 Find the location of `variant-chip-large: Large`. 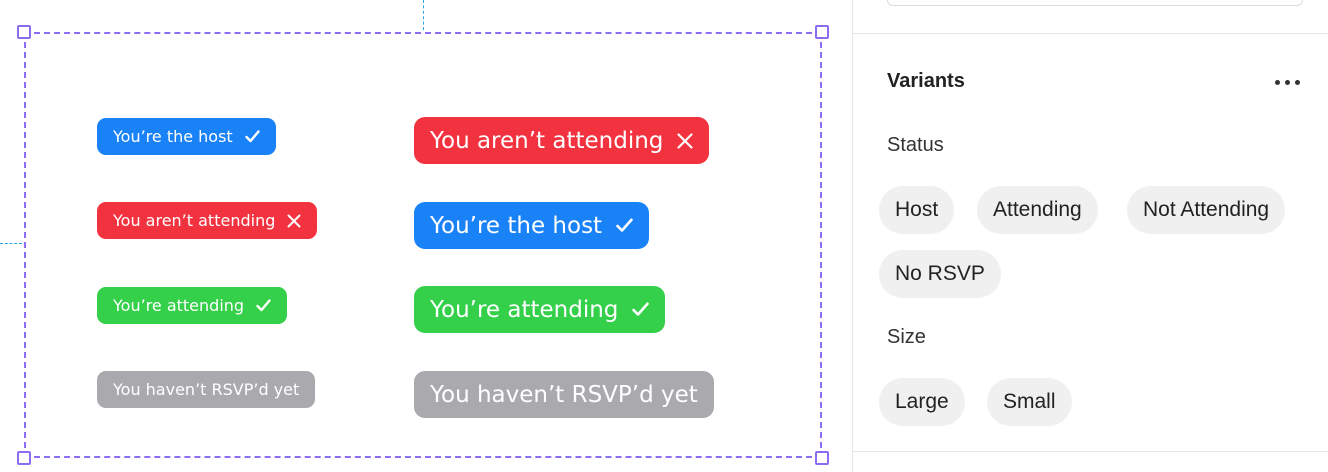

variant-chip-large: Large is located at coordinates (922, 402).